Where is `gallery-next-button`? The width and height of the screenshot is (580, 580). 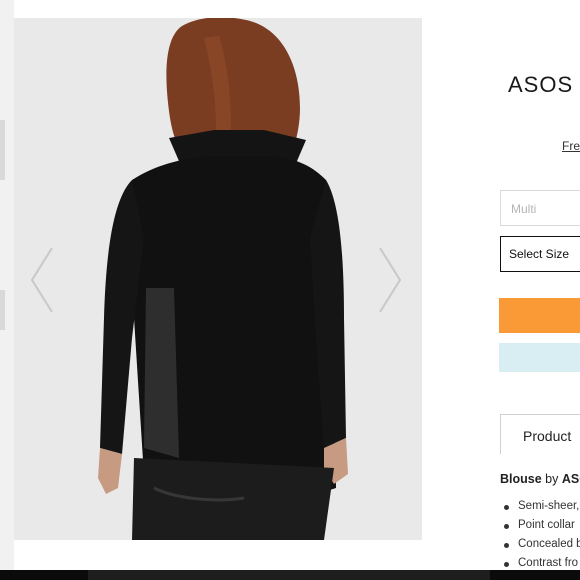
gallery-next-button is located at coordinates (392, 280).